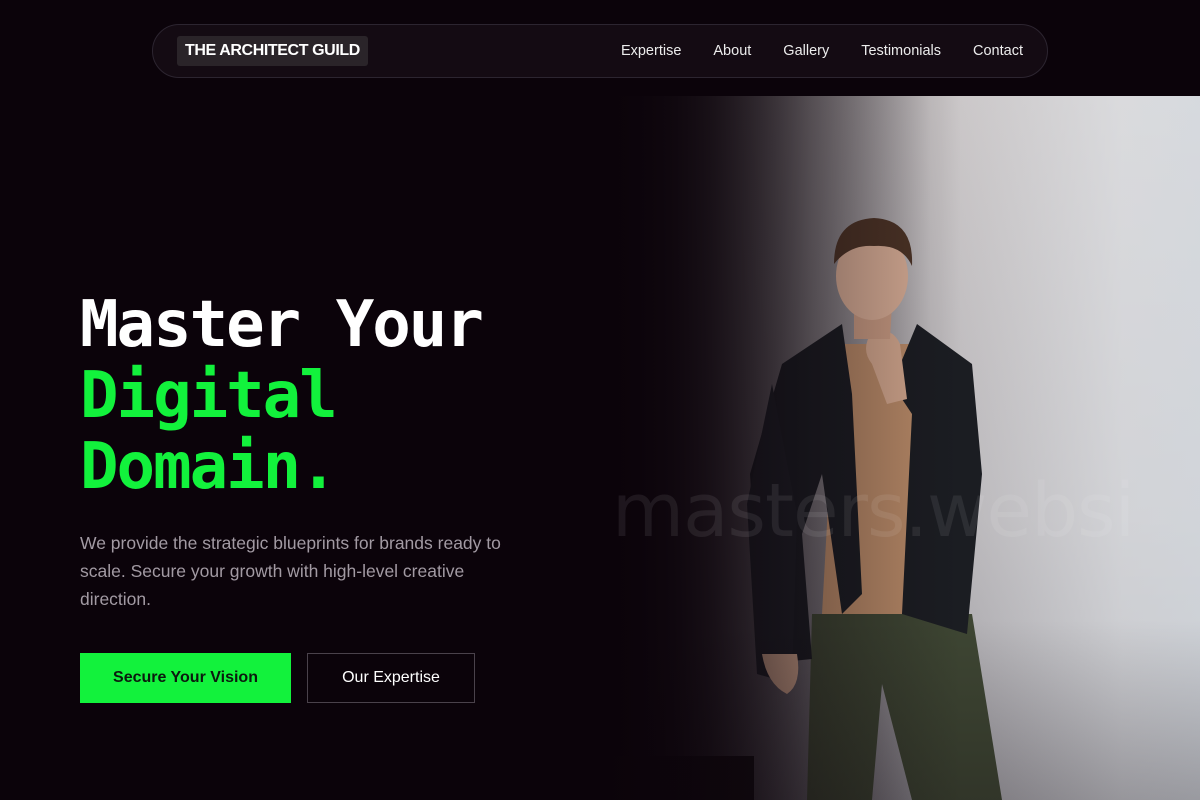 The width and height of the screenshot is (1200, 800). I want to click on hero-headline: Master Your Digital Domain., so click(320, 396).